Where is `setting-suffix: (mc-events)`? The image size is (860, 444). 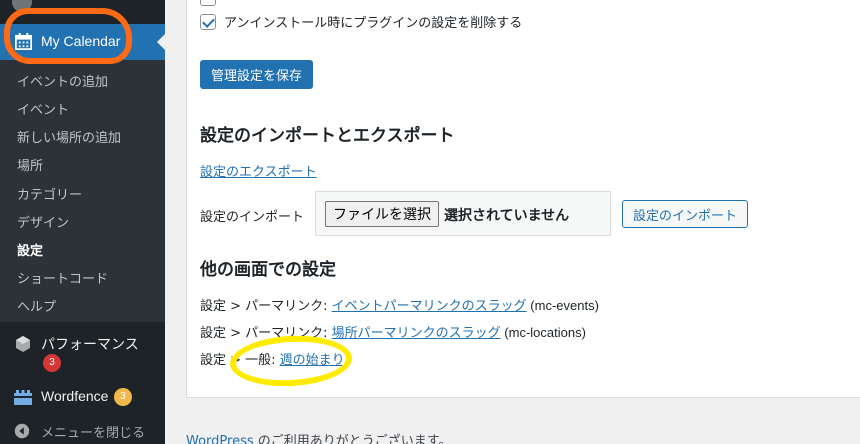 setting-suffix: (mc-events) is located at coordinates (562, 305).